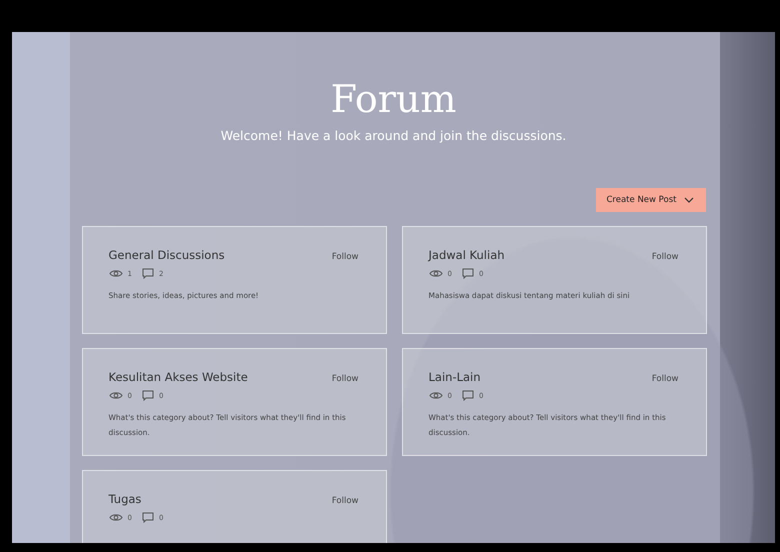 Image resolution: width=780 pixels, height=552 pixels. Describe the element at coordinates (689, 200) in the screenshot. I see `chevron-down-icon` at that location.